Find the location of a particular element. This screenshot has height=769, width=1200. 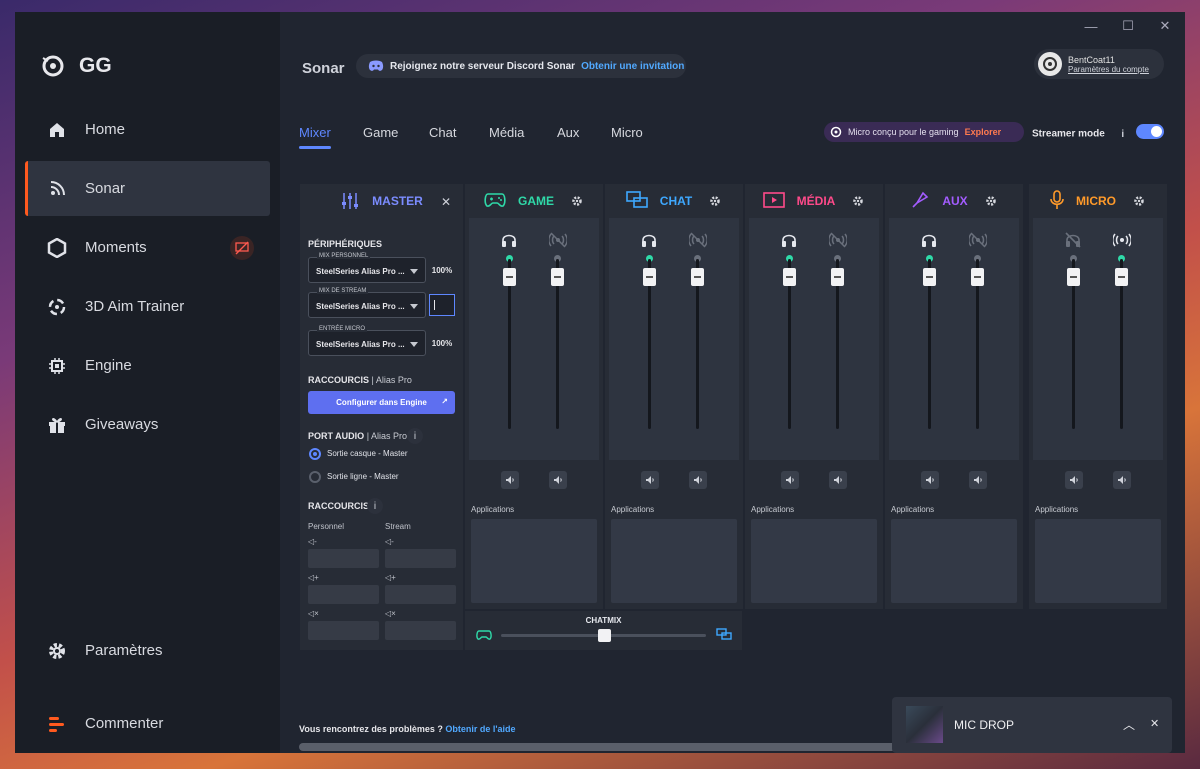

discord-invite-link: Obtenir une invitation is located at coordinates (632, 66).